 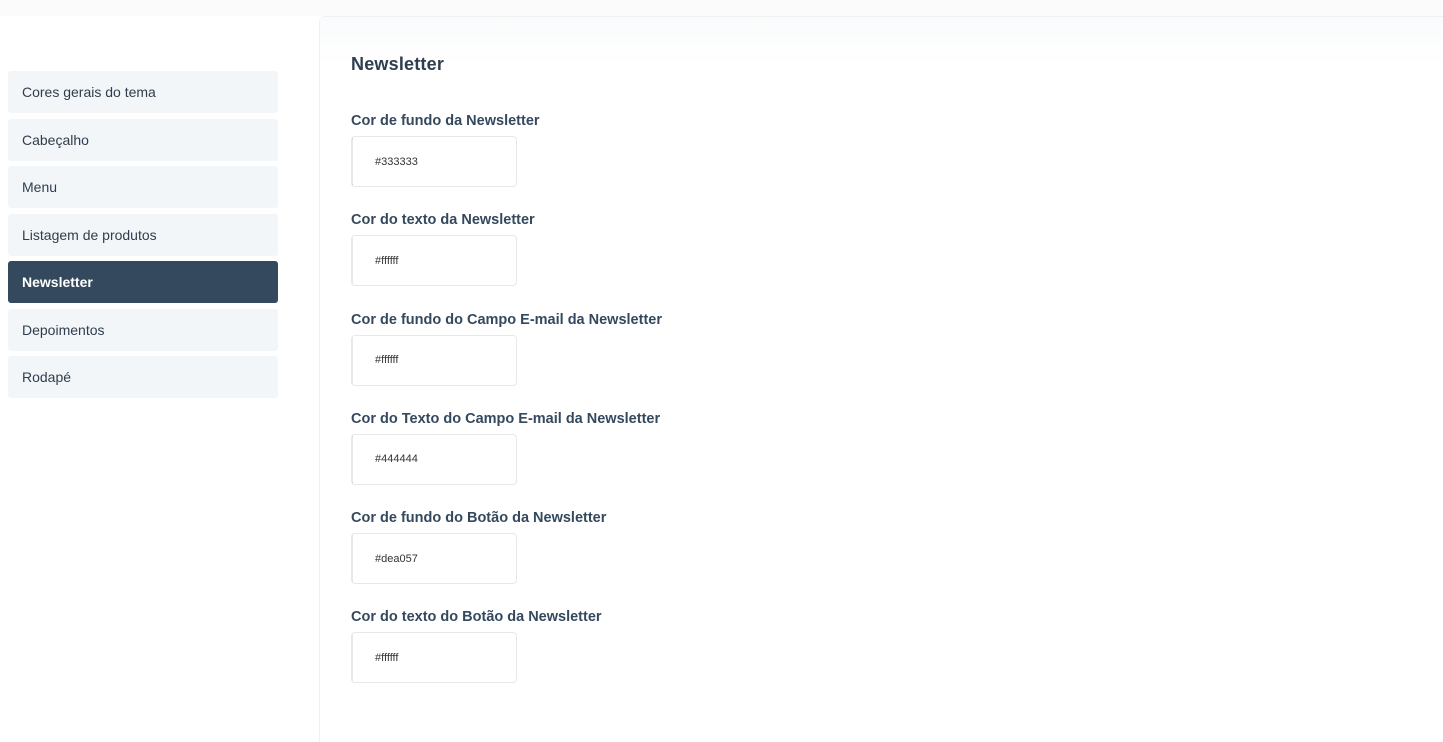 I want to click on field-label: Cor do texto da Newsletter, so click(x=443, y=220).